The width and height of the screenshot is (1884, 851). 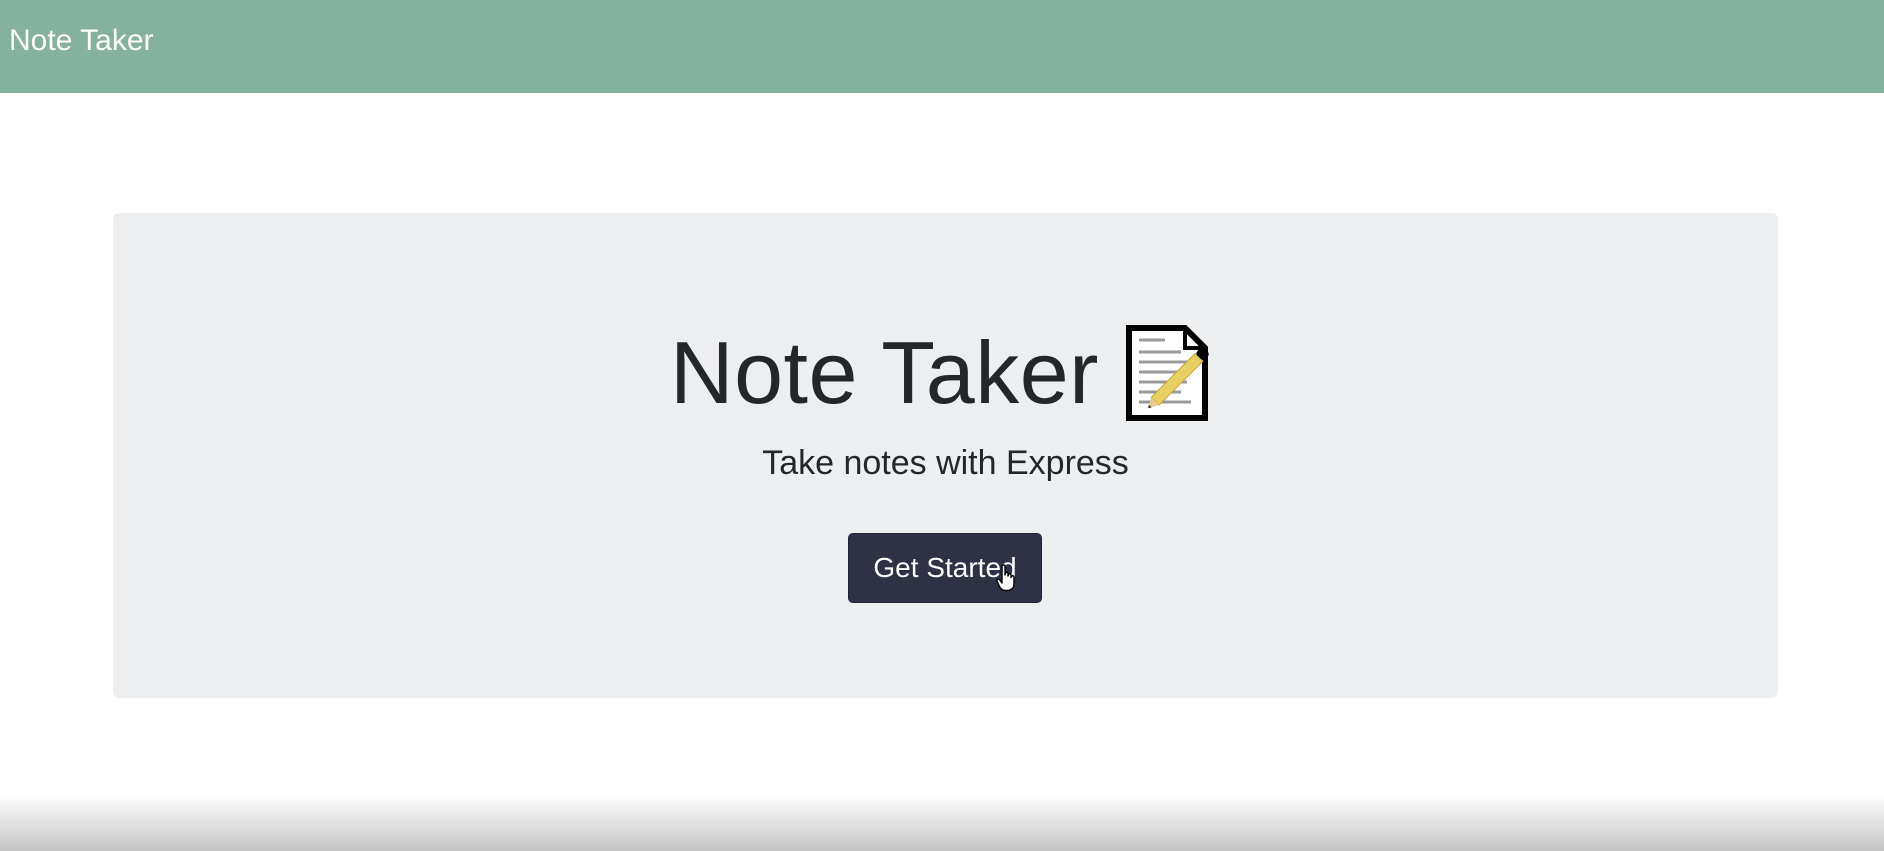 I want to click on bottom-shadow, so click(x=942, y=823).